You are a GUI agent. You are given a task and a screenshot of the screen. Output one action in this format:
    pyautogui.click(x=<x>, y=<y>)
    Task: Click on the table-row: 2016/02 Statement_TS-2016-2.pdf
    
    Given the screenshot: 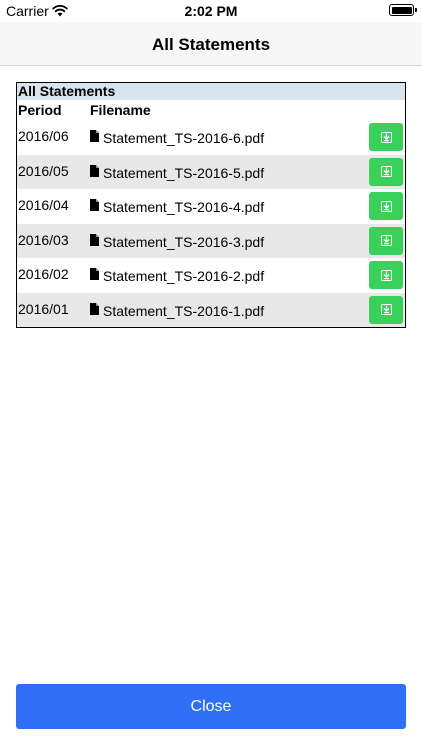 What is the action you would take?
    pyautogui.click(x=211, y=275)
    